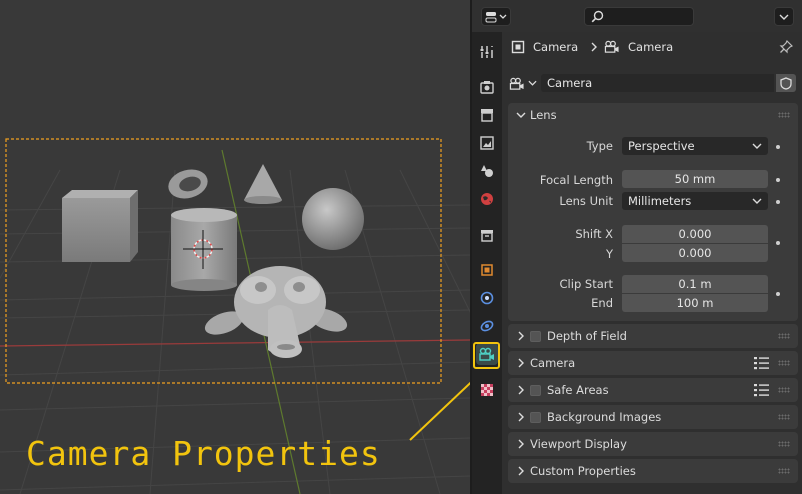  I want to click on browse-camera-data-button, so click(524, 83).